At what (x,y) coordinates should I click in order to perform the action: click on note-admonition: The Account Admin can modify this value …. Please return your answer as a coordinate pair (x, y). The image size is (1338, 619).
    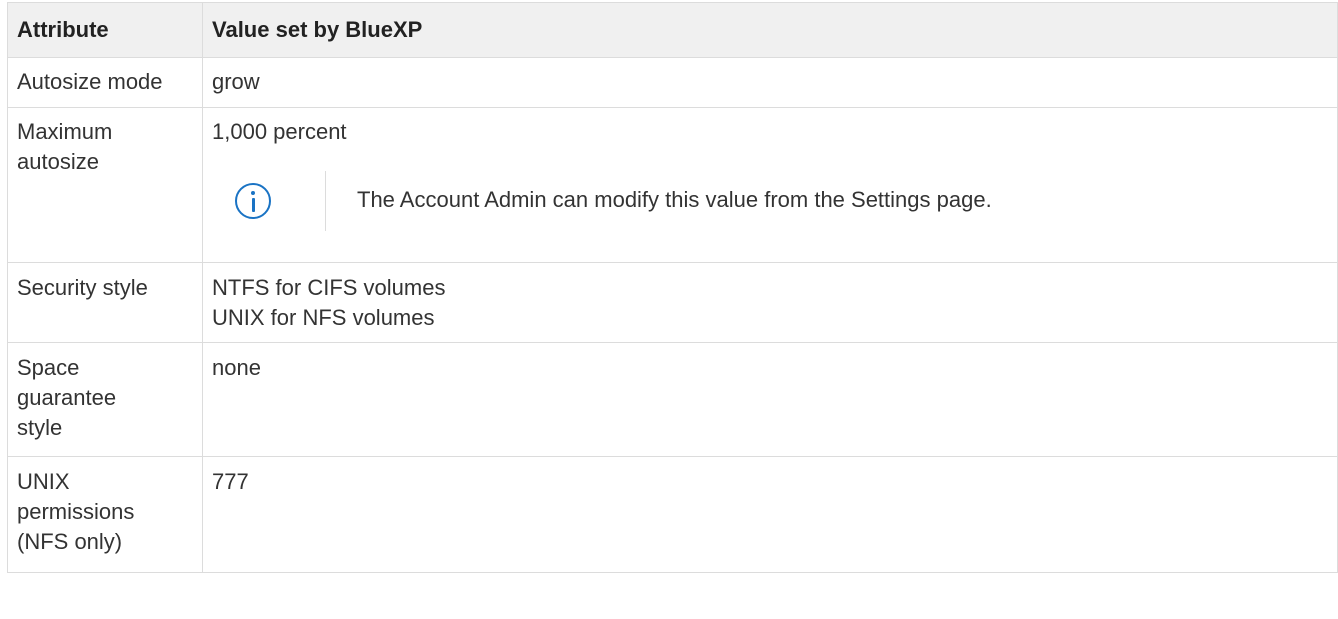
    Looking at the image, I should click on (774, 203).